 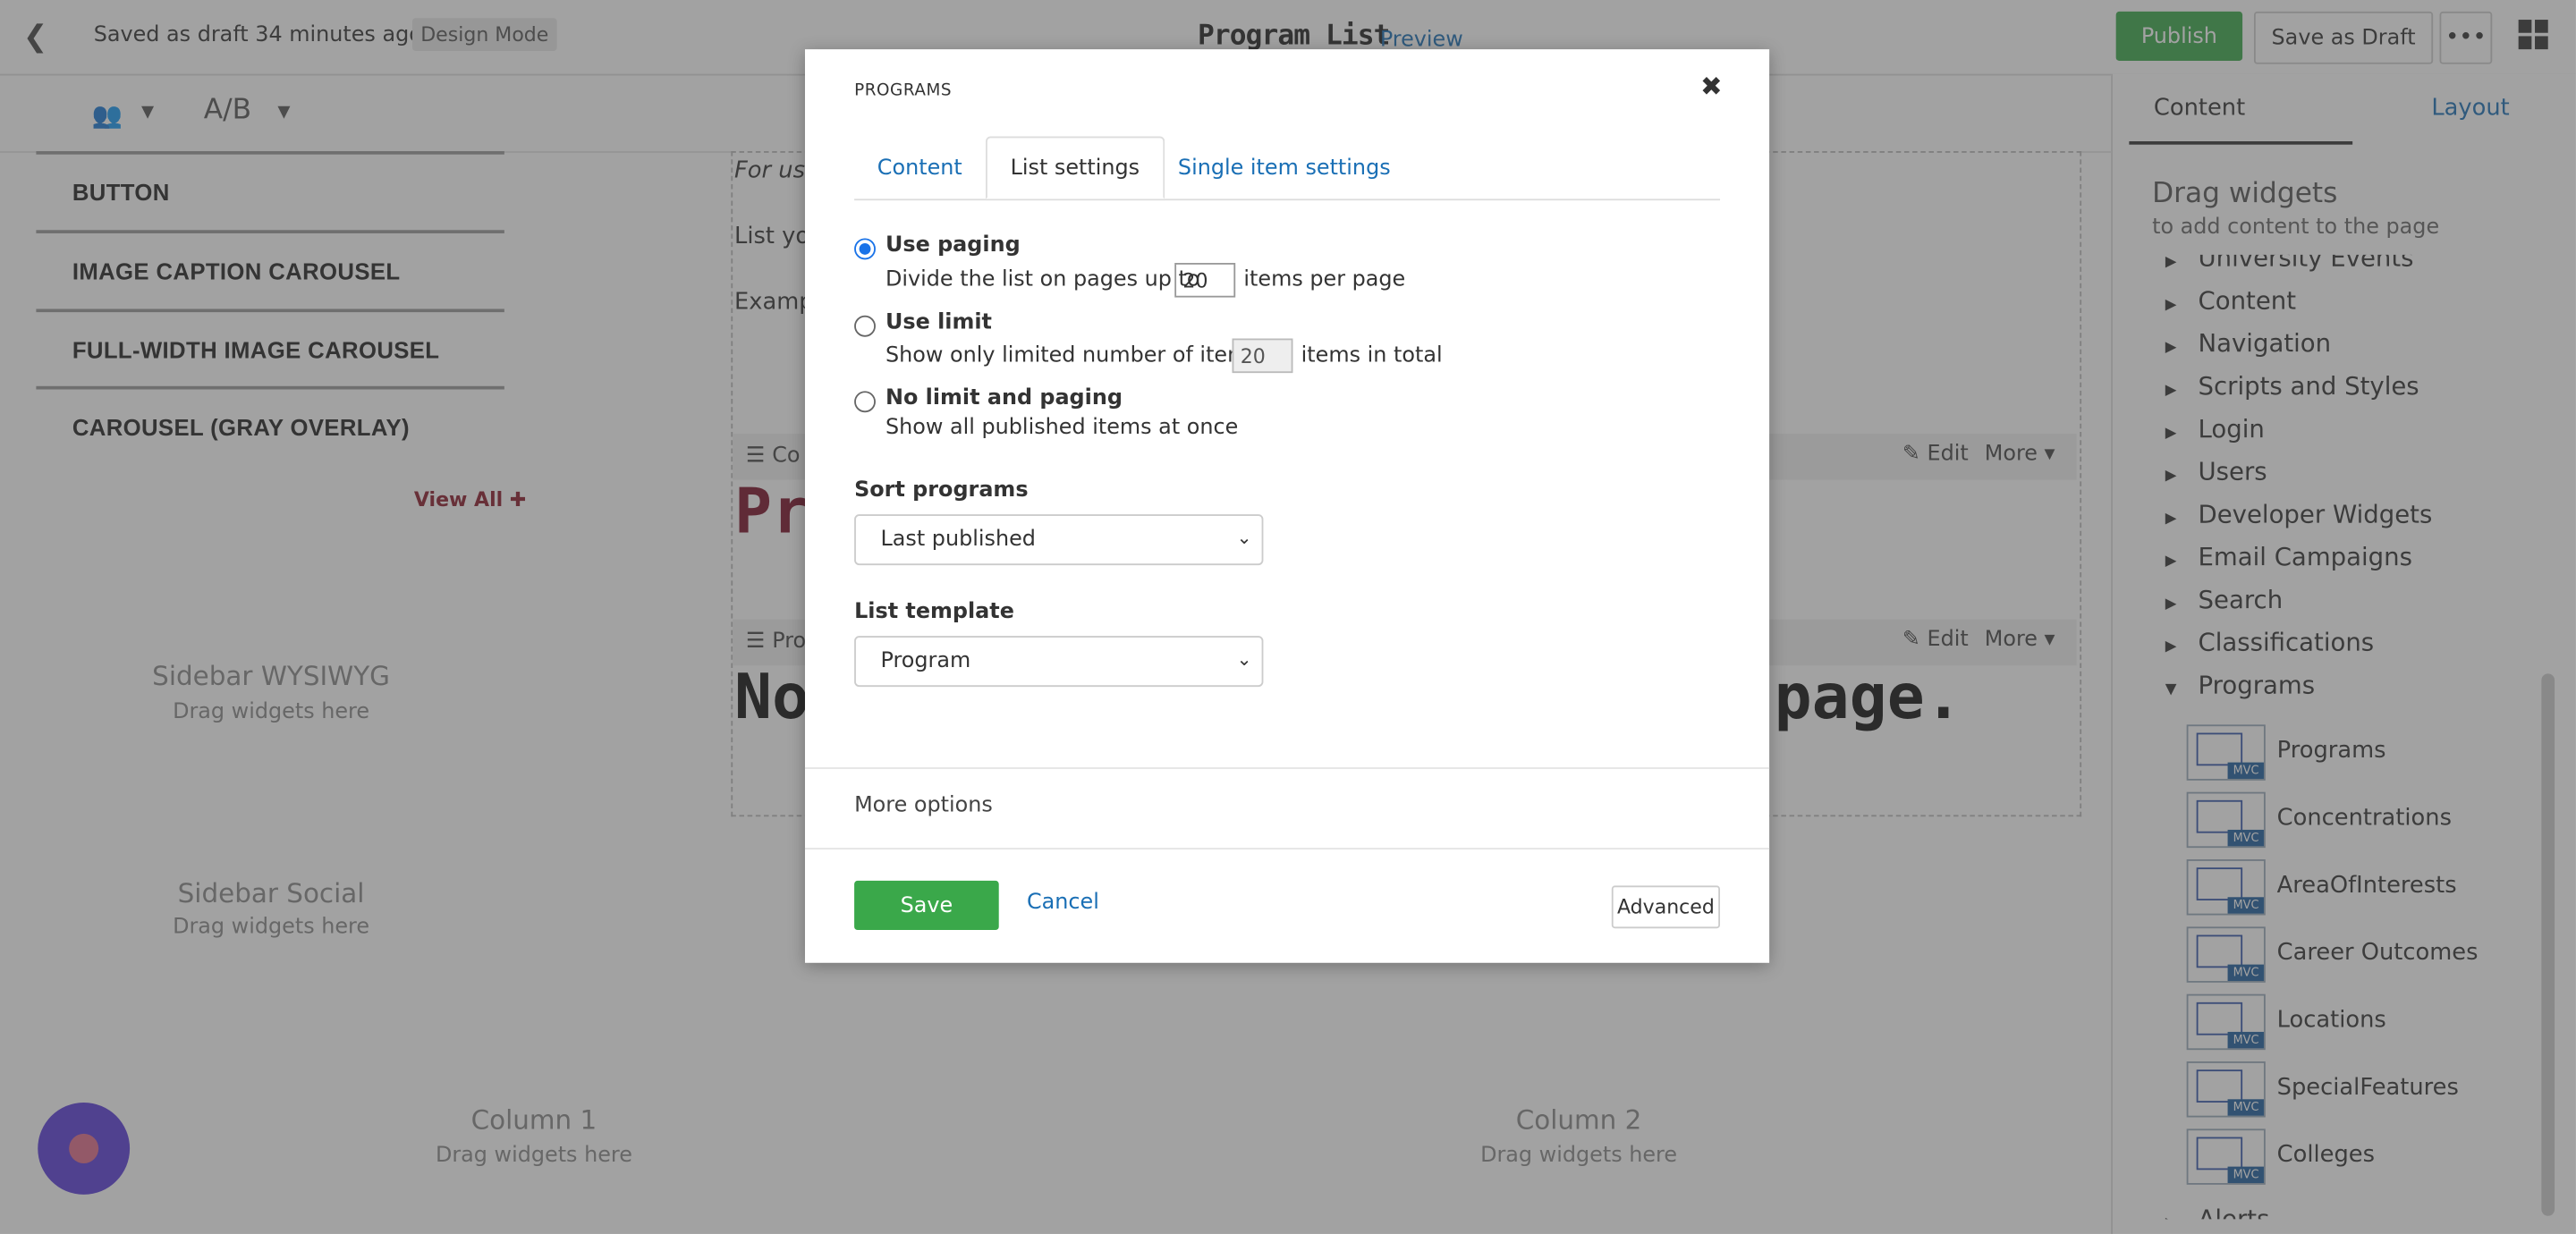 I want to click on dialog-title: PROGRAMS, so click(x=903, y=91).